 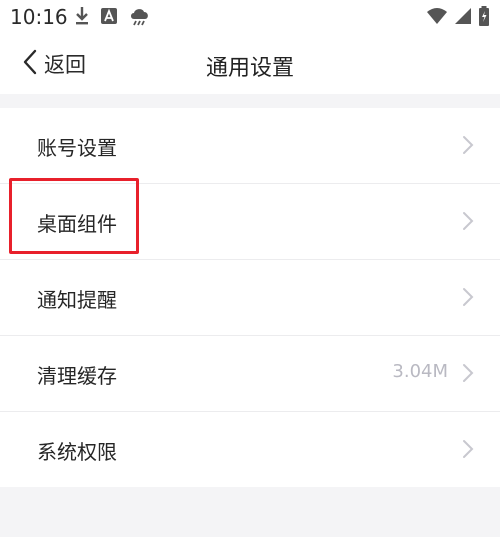 I want to click on signal-icon, so click(x=463, y=18).